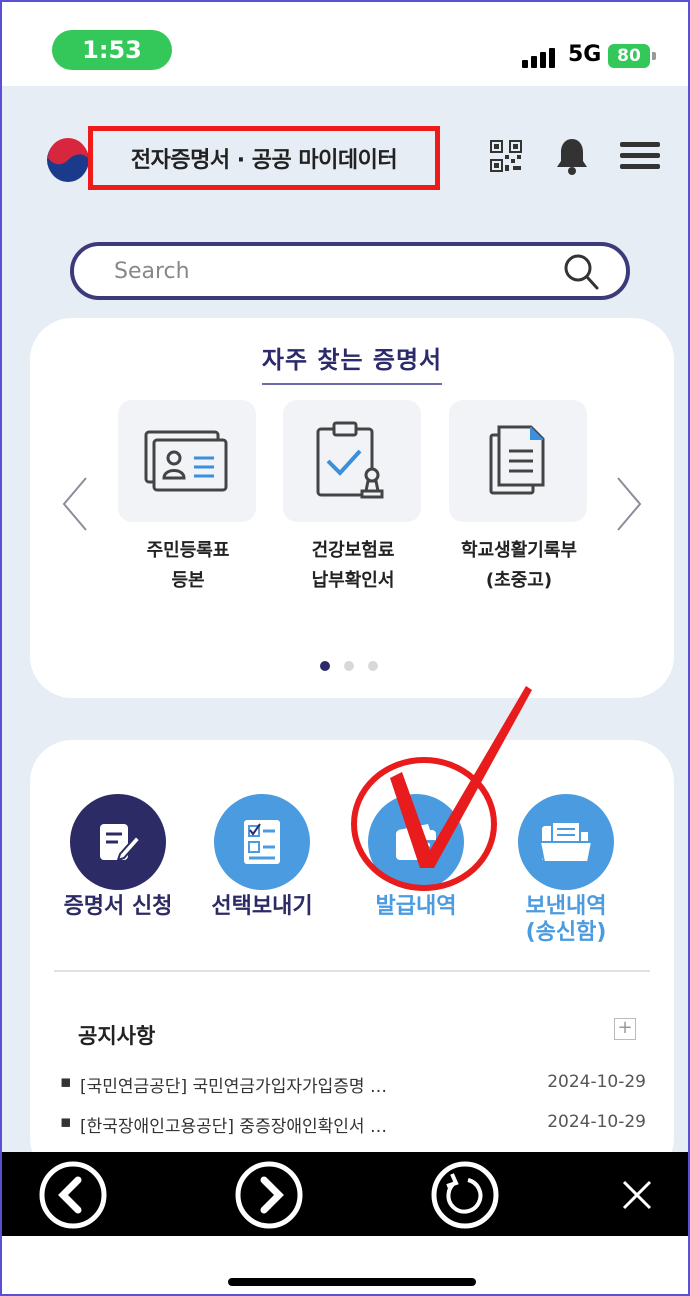 This screenshot has height=1296, width=690. I want to click on carousel-pagination, so click(349, 666).